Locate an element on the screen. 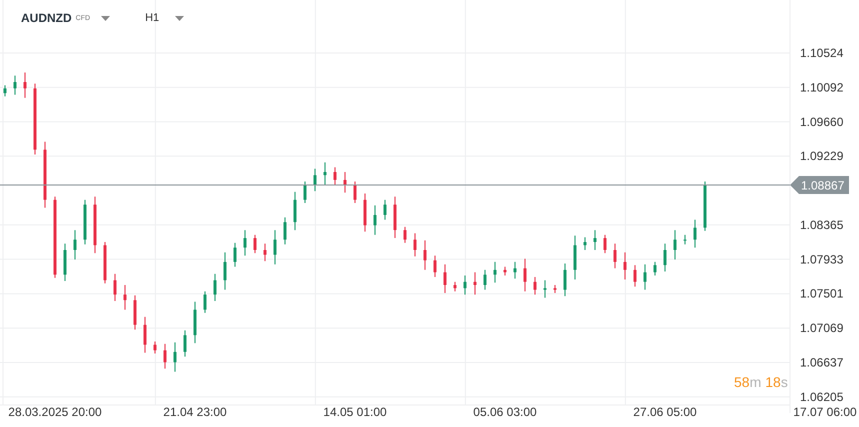 This screenshot has width=859, height=427. price-axis-label: 1.08365 is located at coordinates (822, 225).